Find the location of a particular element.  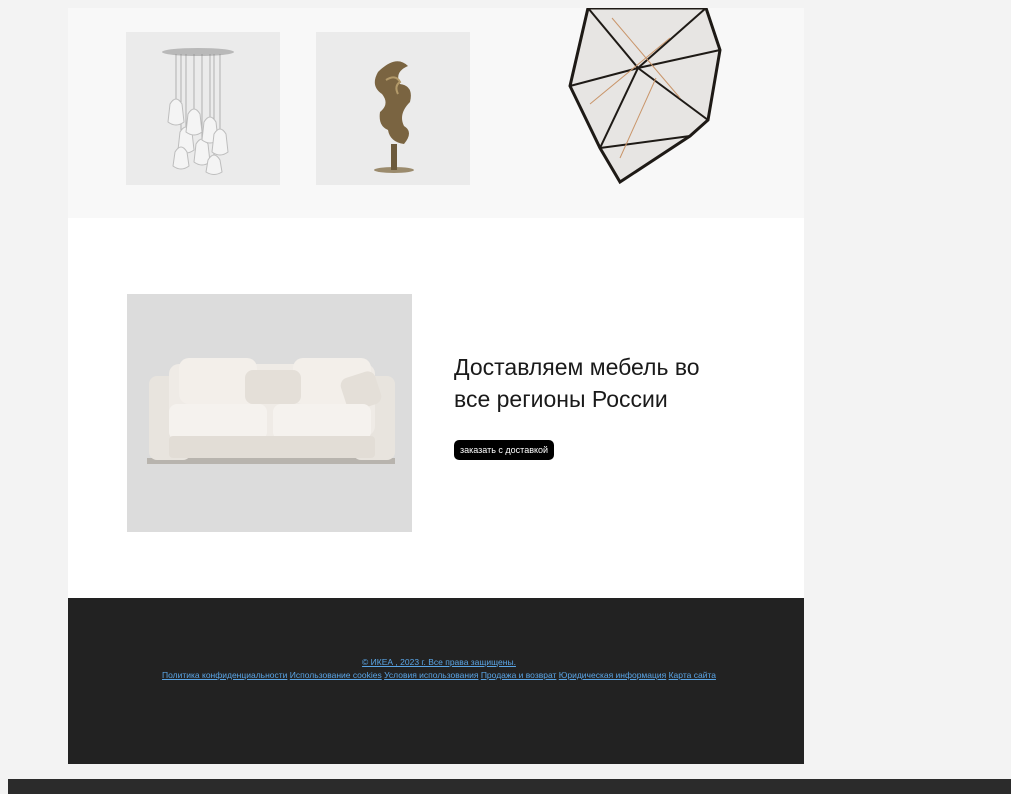

pendant-lamp-image is located at coordinates (646, 97).